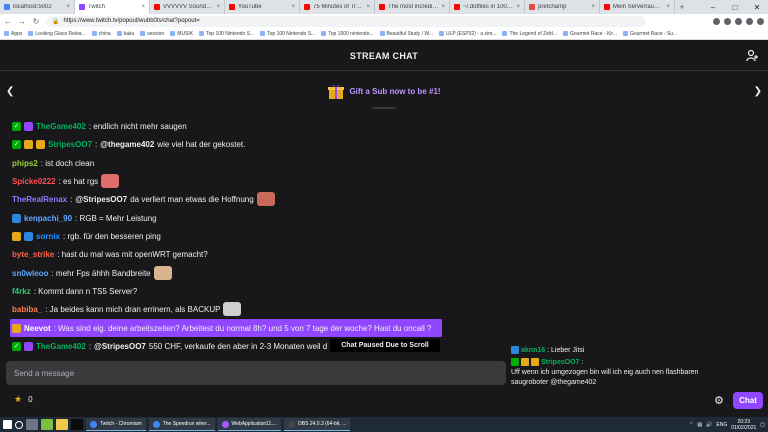 The image size is (768, 432). What do you see at coordinates (101, 34) in the screenshot?
I see `bookmark-item: china` at bounding box center [101, 34].